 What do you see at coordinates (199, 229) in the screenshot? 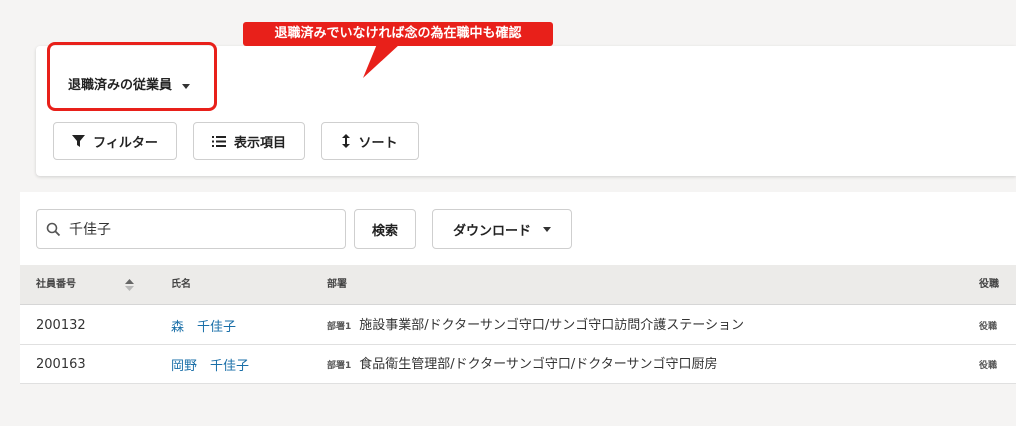
I see `search-text-field` at bounding box center [199, 229].